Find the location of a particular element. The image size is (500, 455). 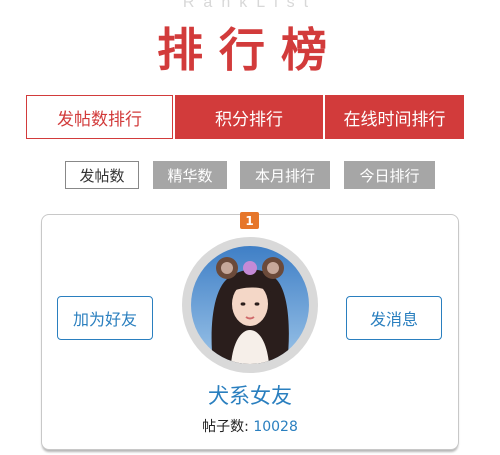

post-count-value: 10028 is located at coordinates (275, 427).